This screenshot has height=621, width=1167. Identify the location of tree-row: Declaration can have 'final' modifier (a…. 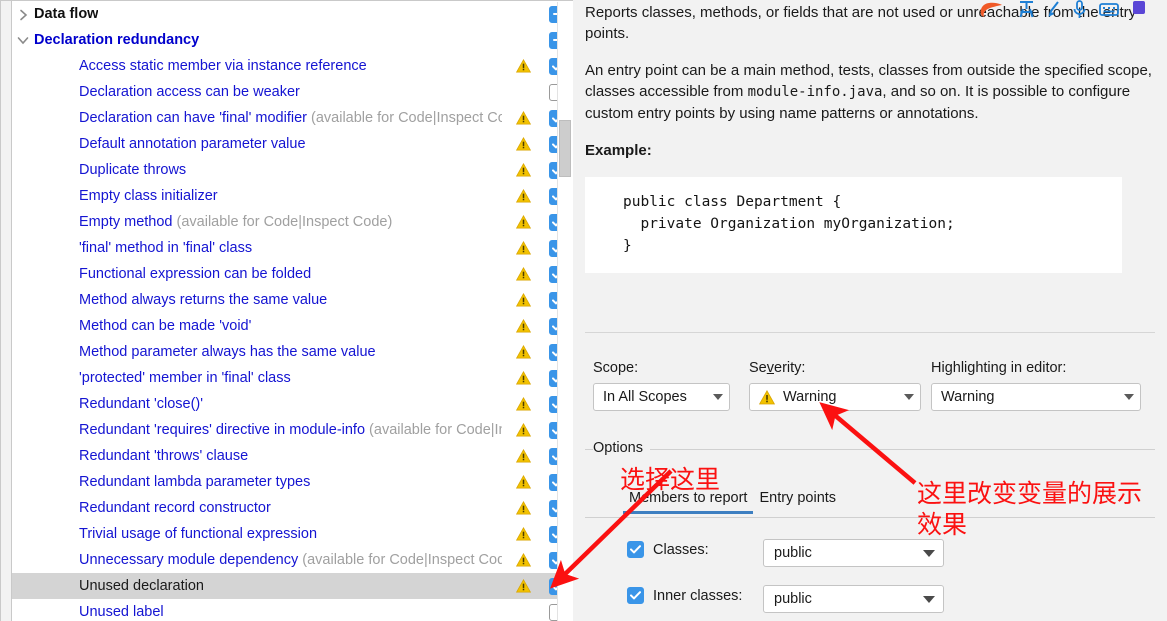
(292, 118).